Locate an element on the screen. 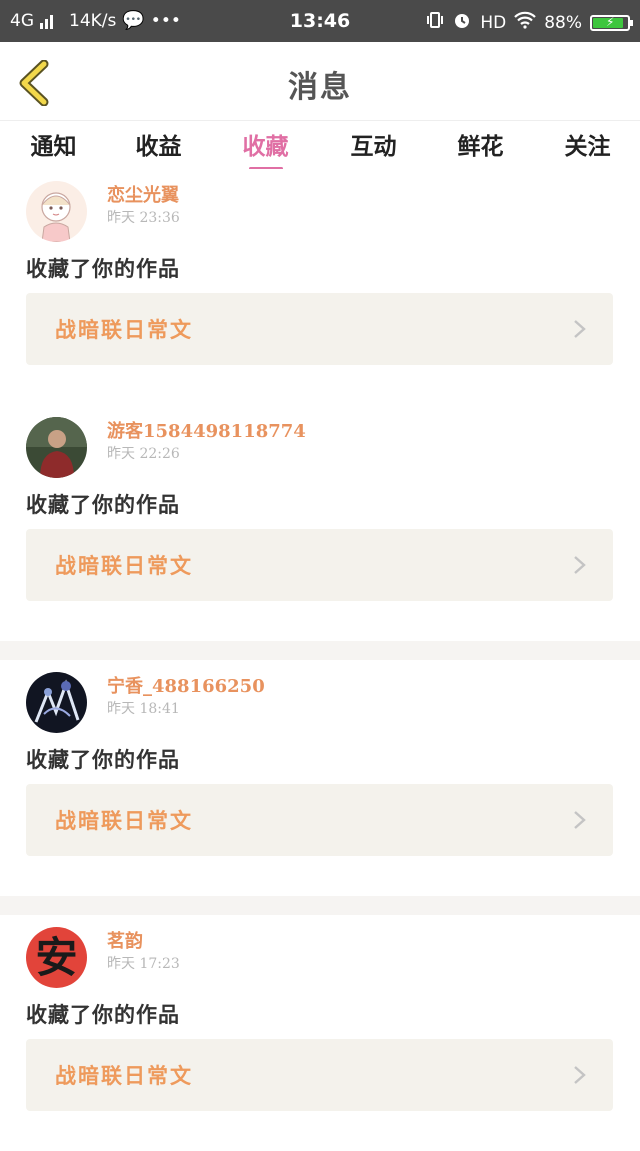  tab-notifications: 通知 is located at coordinates (53, 144).